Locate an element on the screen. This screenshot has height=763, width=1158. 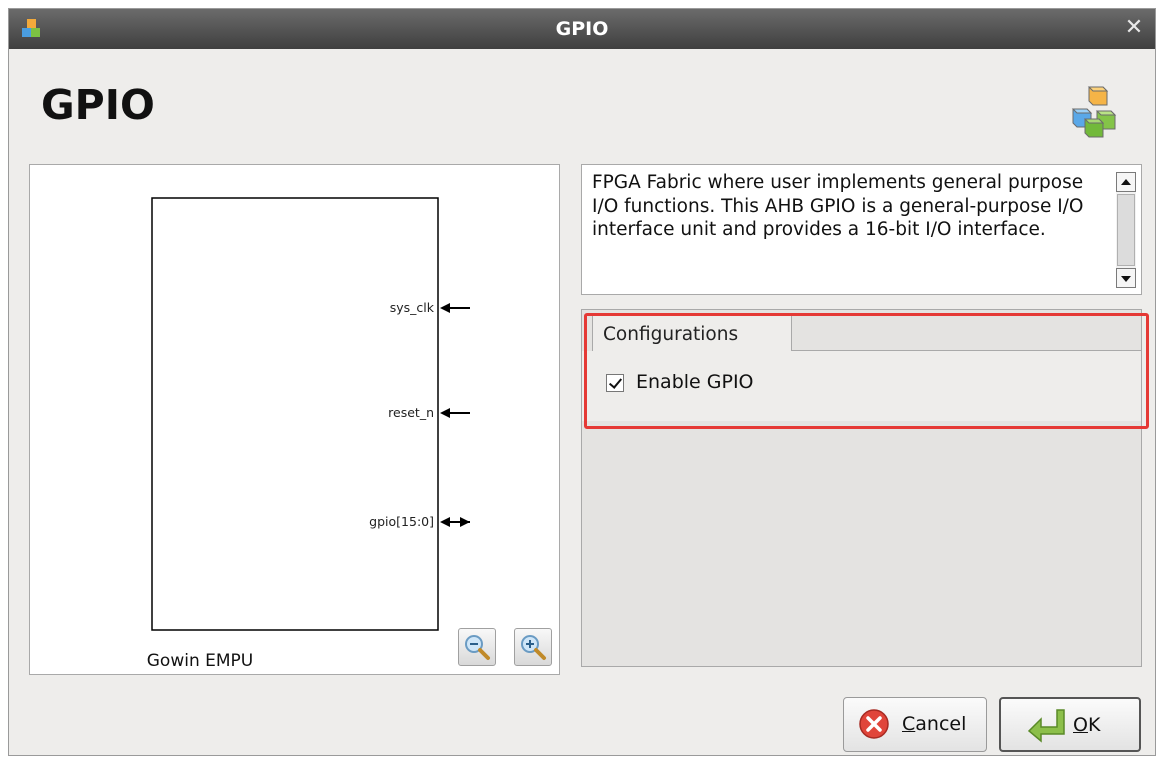
port-gpio is located at coordinates (455, 522).